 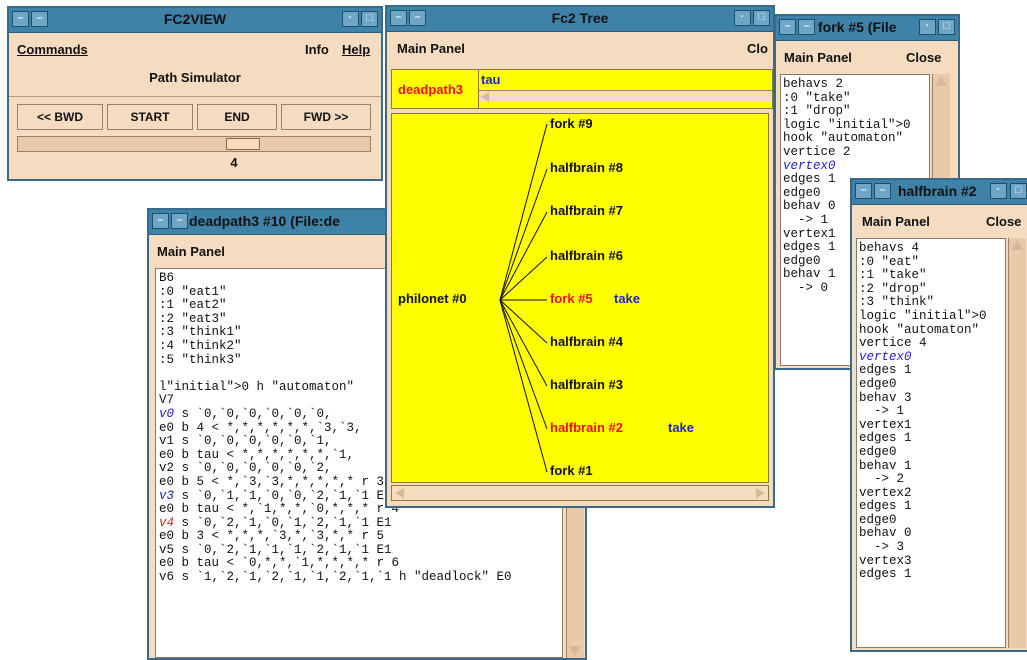 What do you see at coordinates (432, 298) in the screenshot?
I see `tree-root-node: philonet #0` at bounding box center [432, 298].